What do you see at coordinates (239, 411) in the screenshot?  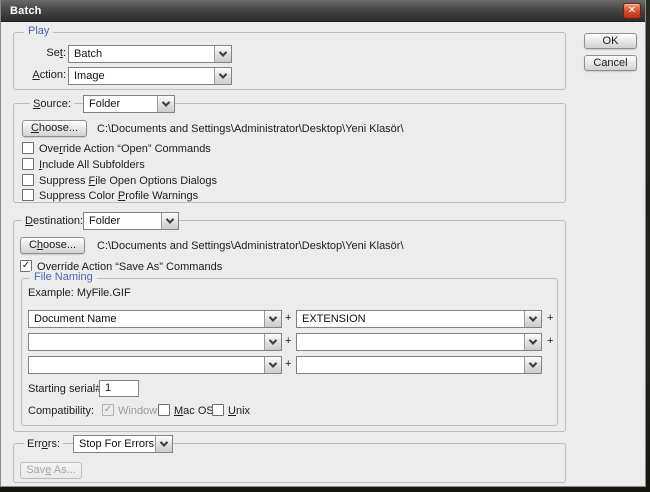 I see `unix-label: Unix` at bounding box center [239, 411].